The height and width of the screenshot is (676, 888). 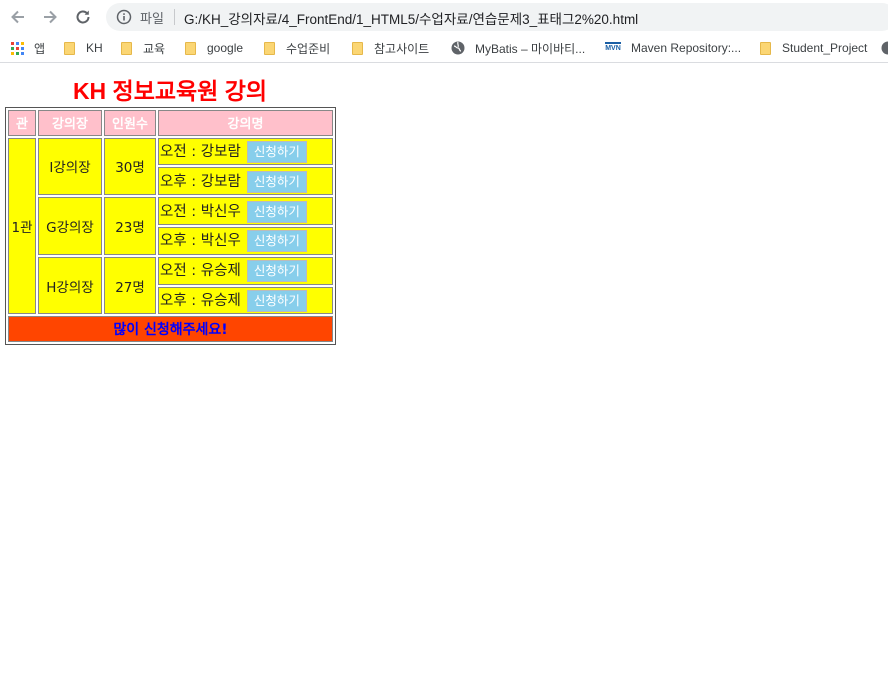 I want to click on table-footer-row: 많이 신청해주세요!, so click(x=170, y=329).